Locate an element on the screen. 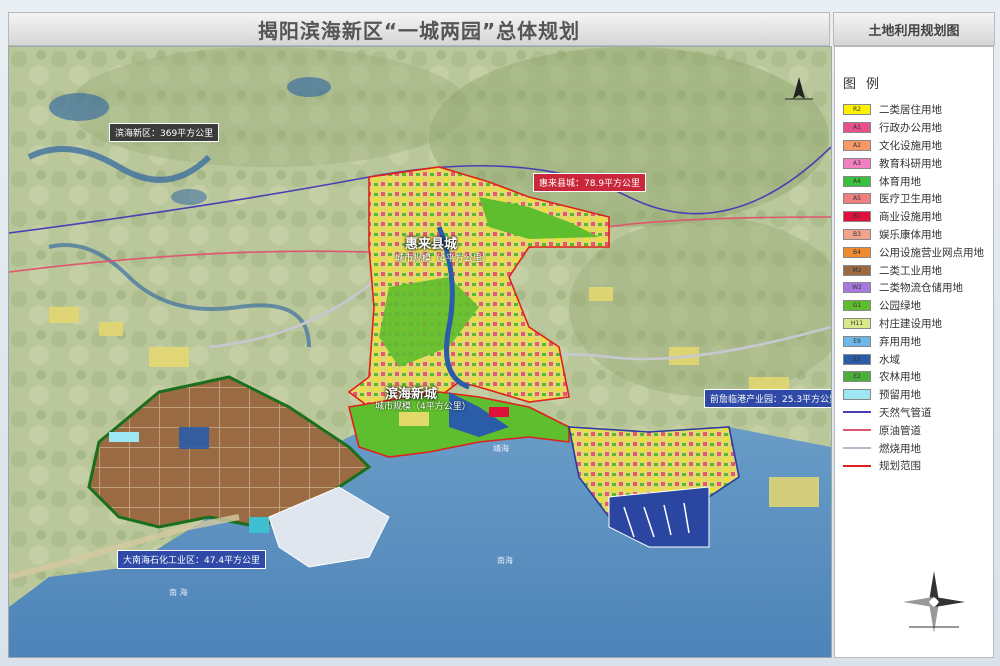  legend-label: 公用设施营业网点用地 is located at coordinates (931, 252).